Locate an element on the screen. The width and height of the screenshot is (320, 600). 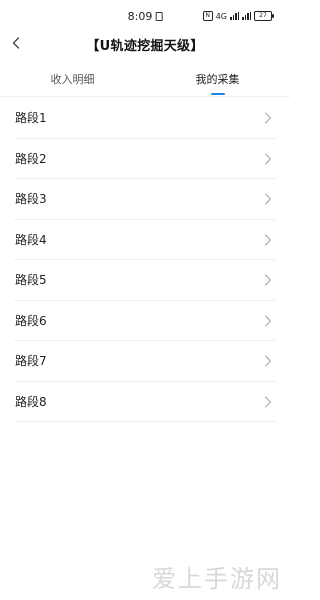
list-item-label: 路段3 is located at coordinates (31, 199).